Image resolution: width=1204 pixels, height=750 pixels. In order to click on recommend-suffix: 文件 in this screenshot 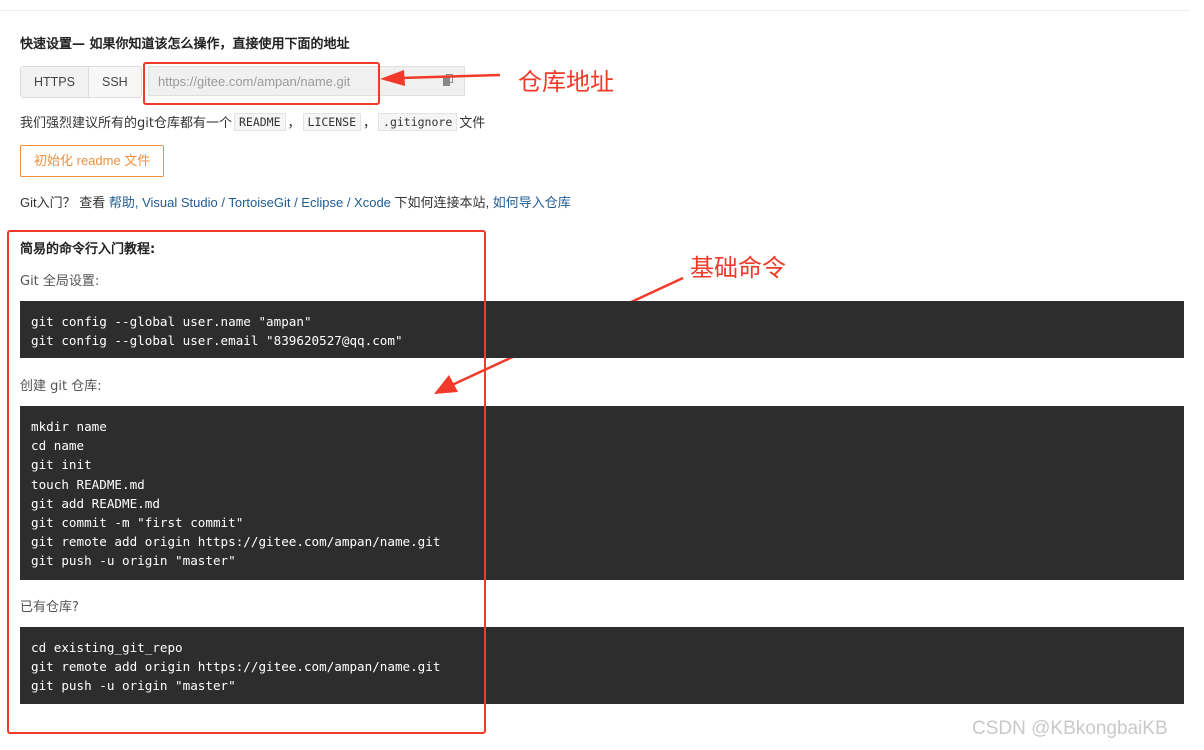, I will do `click(472, 123)`.